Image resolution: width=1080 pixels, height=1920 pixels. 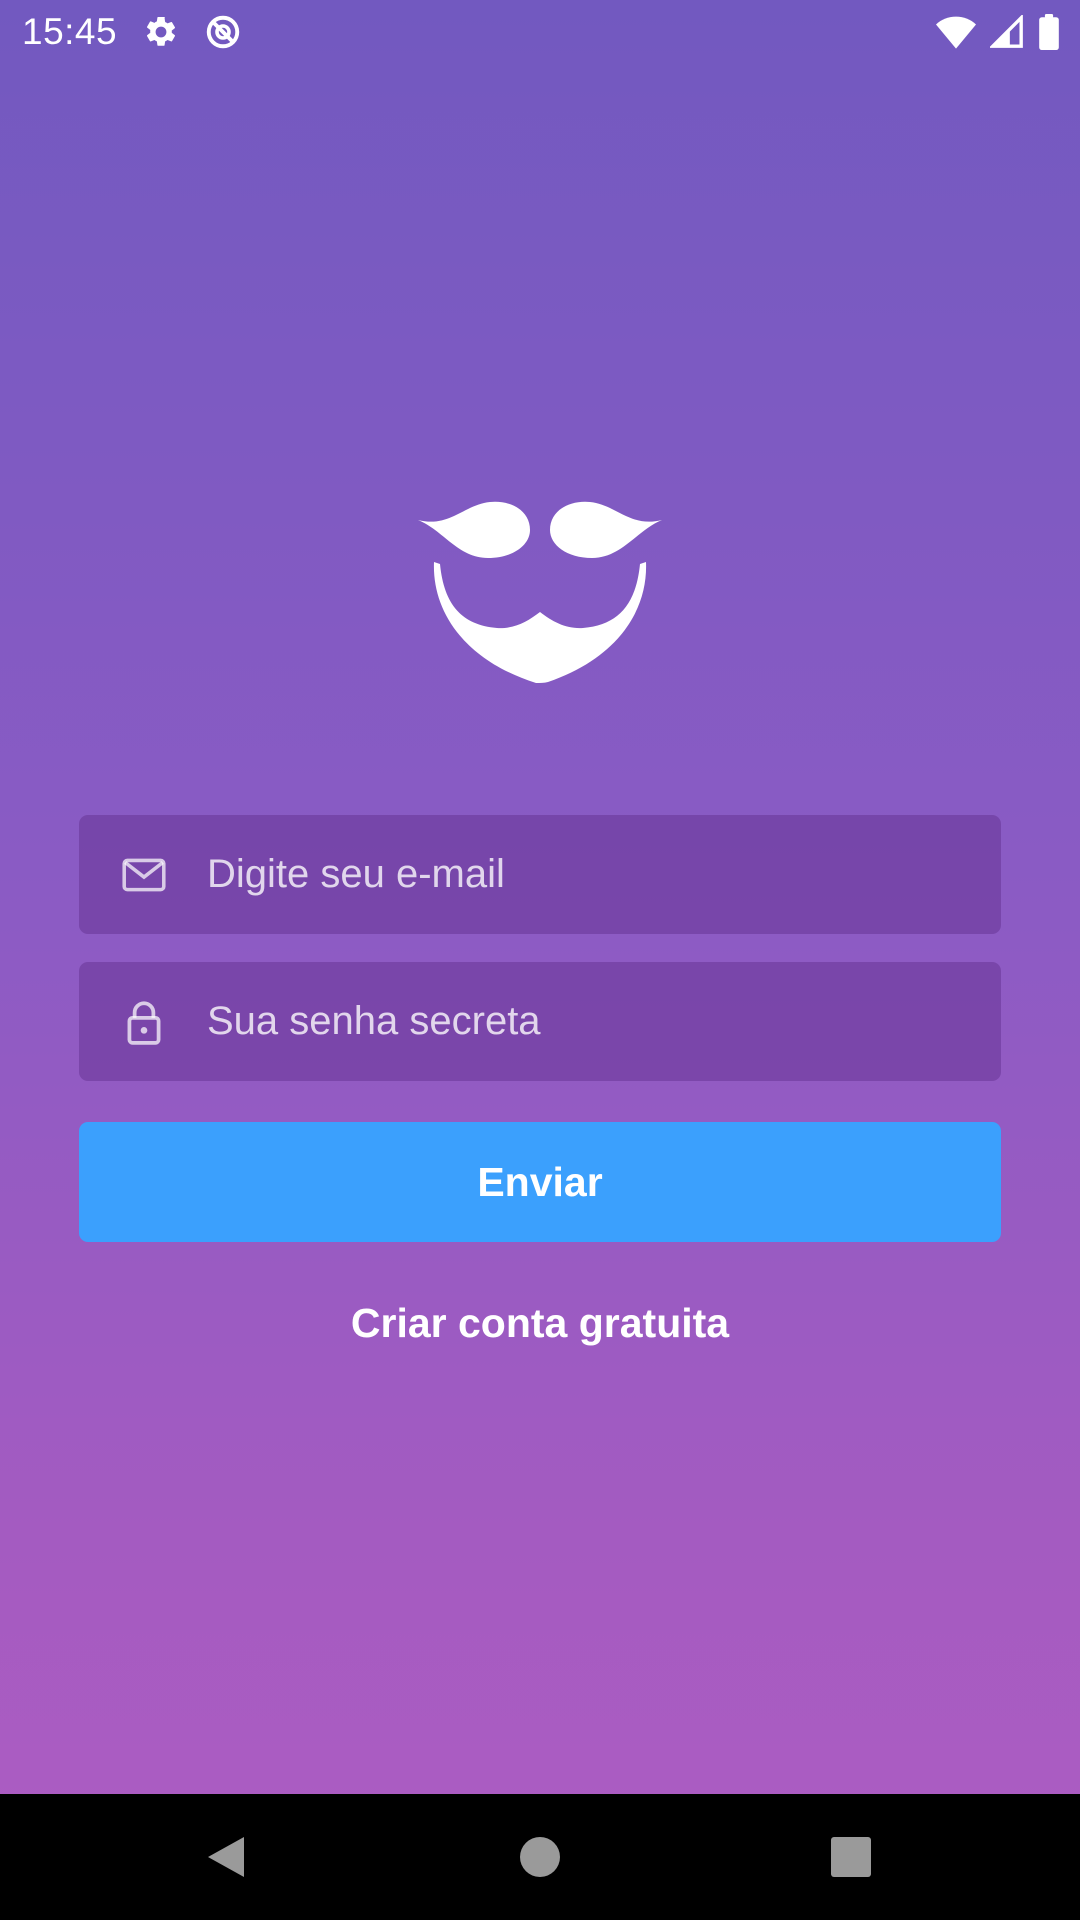 What do you see at coordinates (540, 1182) in the screenshot?
I see `submit-button: Enviar` at bounding box center [540, 1182].